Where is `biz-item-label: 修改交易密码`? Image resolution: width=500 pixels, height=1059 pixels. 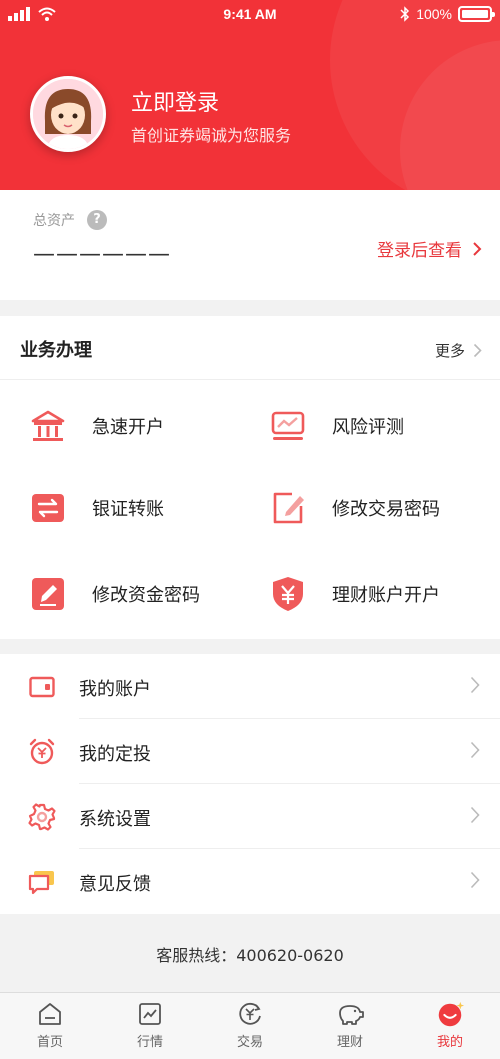
biz-item-label: 修改交易密码 is located at coordinates (386, 509).